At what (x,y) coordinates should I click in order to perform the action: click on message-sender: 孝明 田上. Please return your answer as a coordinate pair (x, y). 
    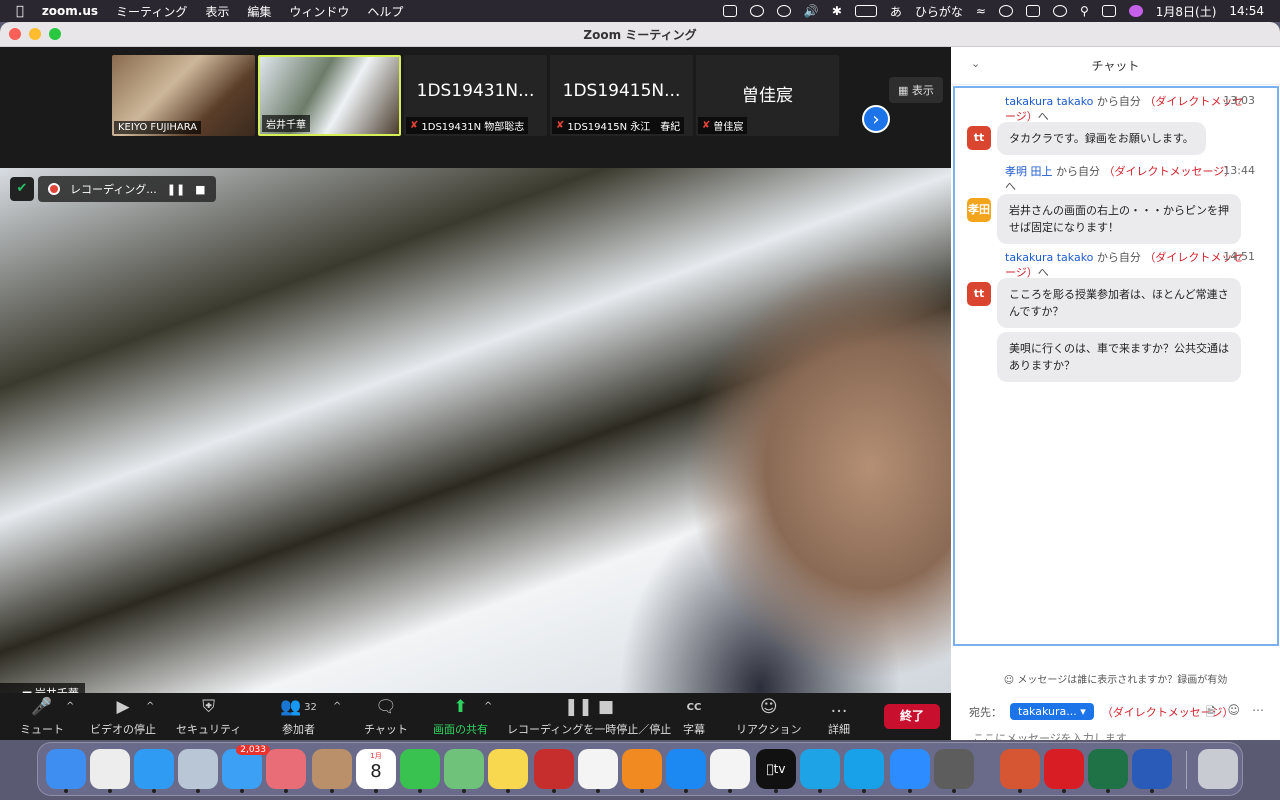
    Looking at the image, I should click on (1029, 171).